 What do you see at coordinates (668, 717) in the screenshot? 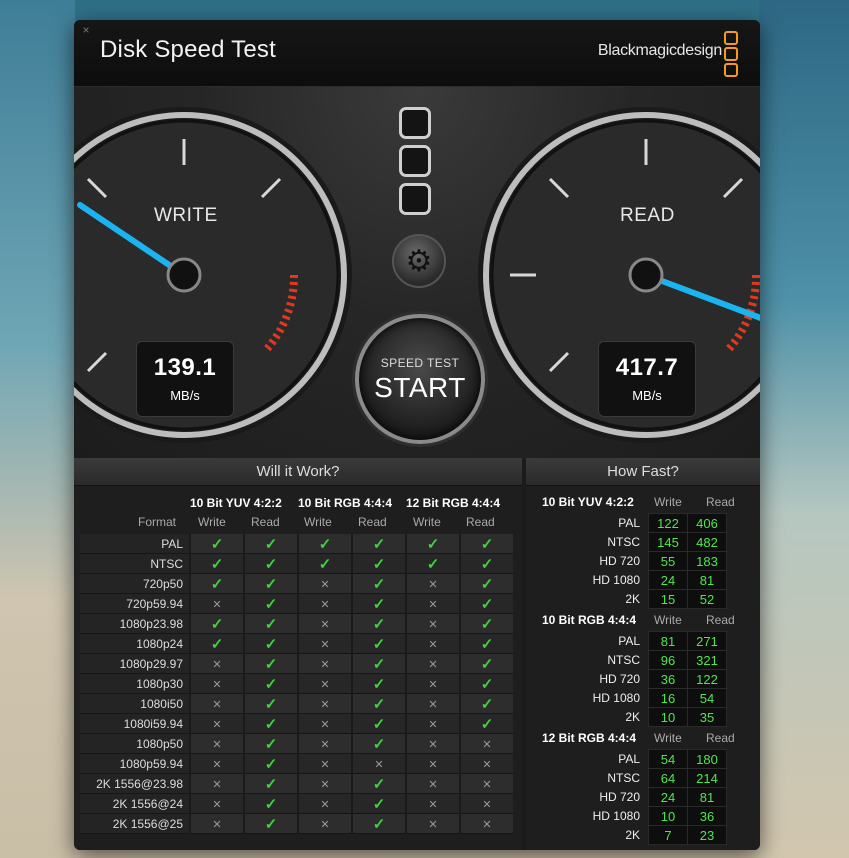
I see `write-fps: 10` at bounding box center [668, 717].